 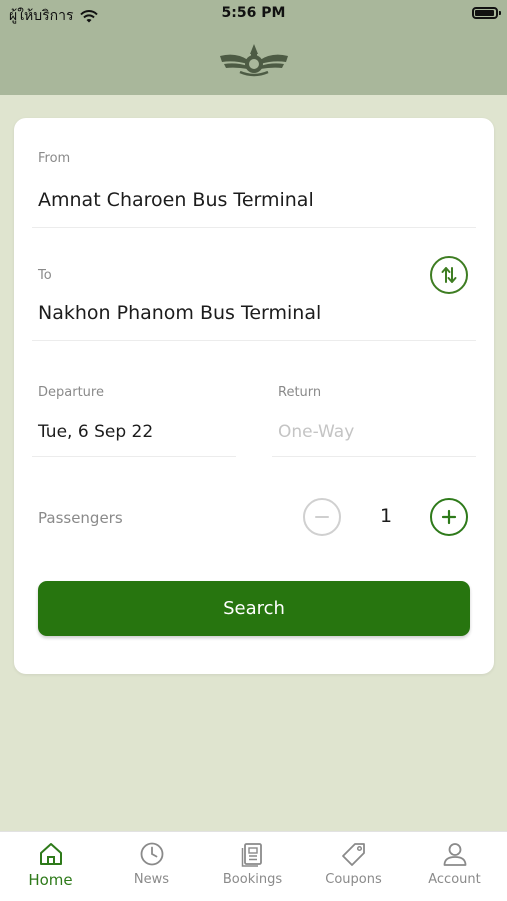 What do you see at coordinates (151, 854) in the screenshot?
I see `clock-icon` at bounding box center [151, 854].